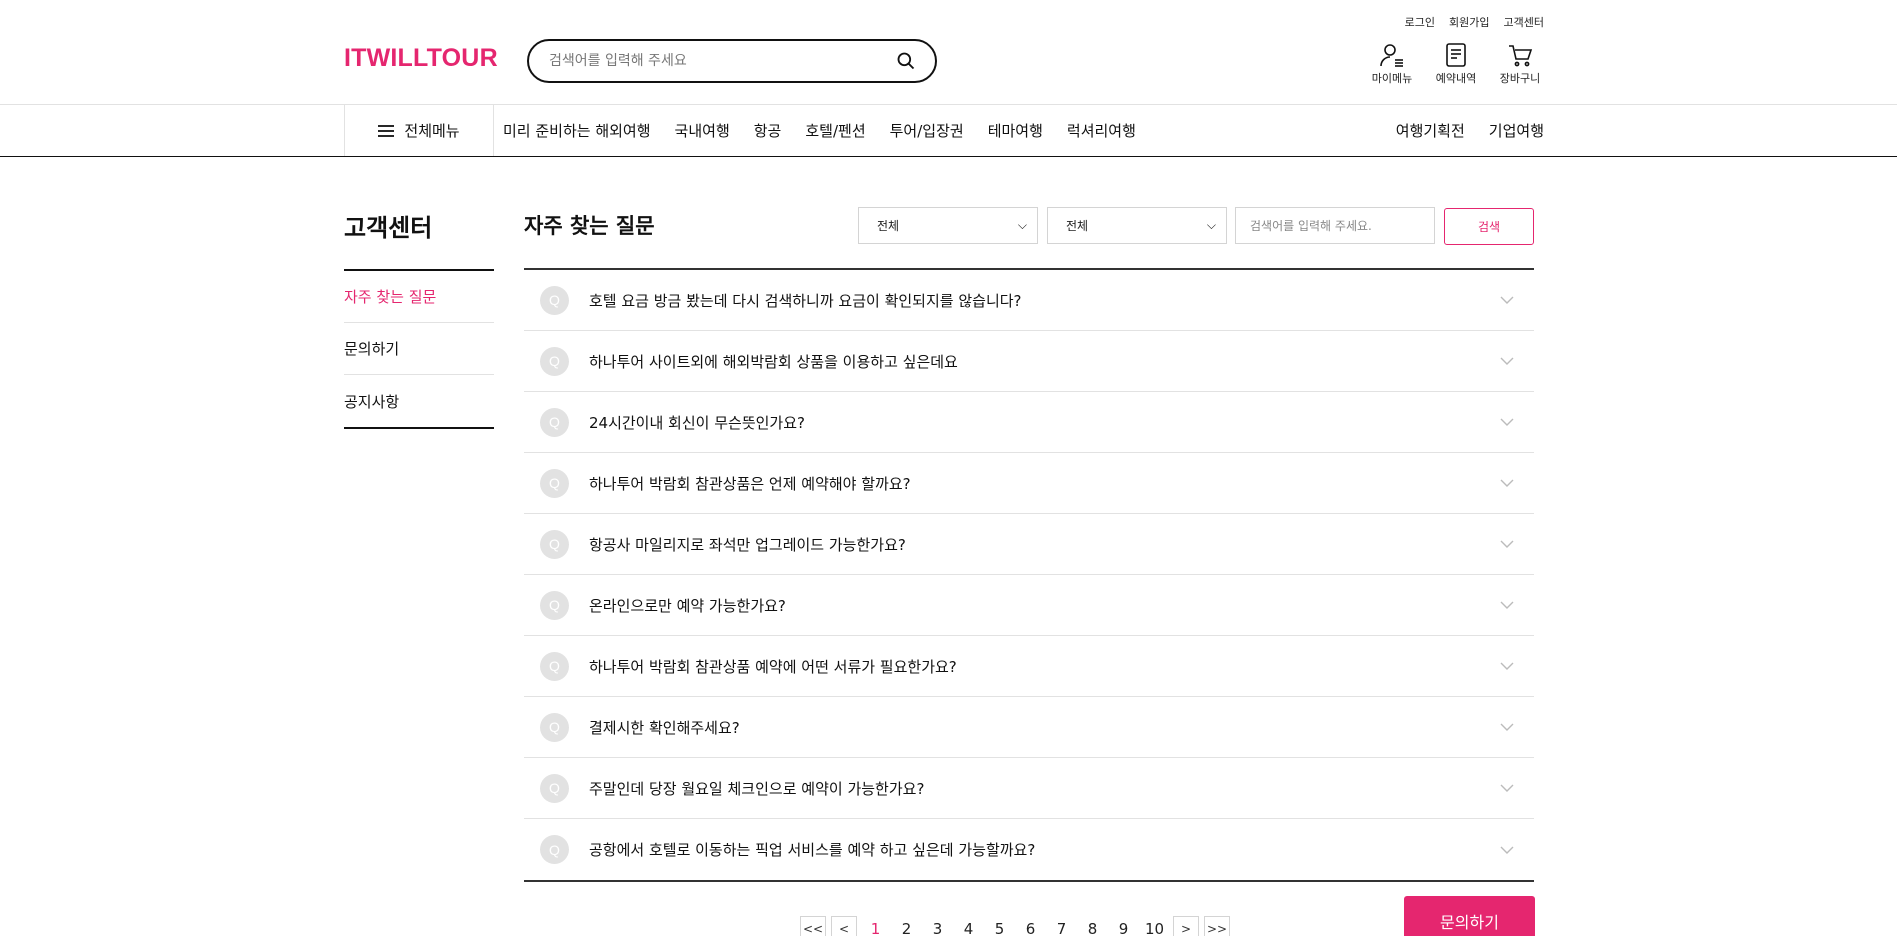 This screenshot has width=1897, height=936. I want to click on page-number: 6, so click(1030, 926).